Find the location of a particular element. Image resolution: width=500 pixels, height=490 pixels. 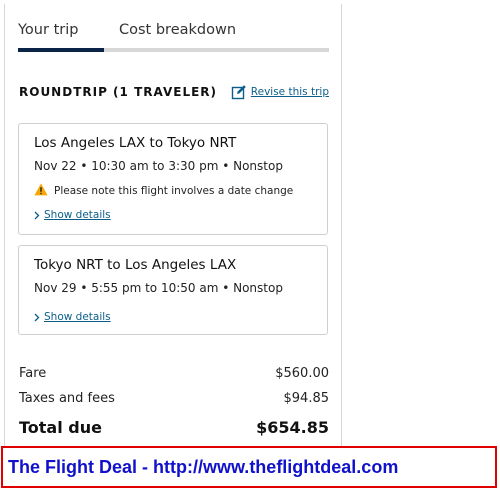

fare-row: Fare $560.00 is located at coordinates (174, 376).